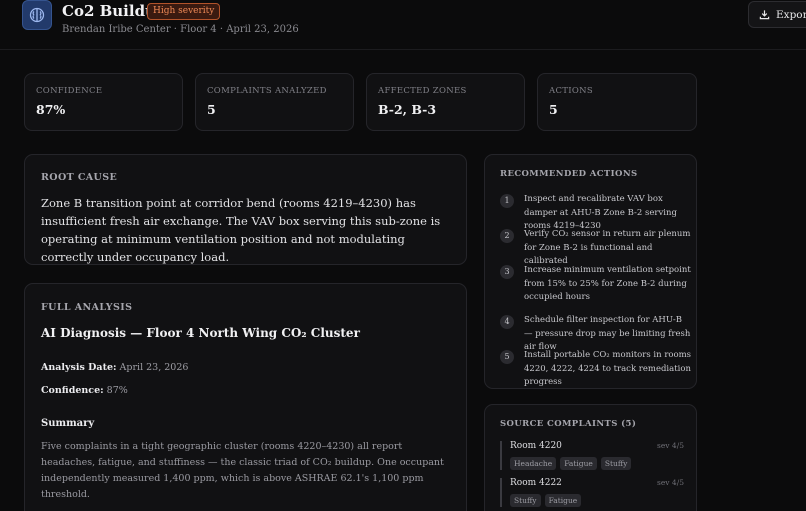 This screenshot has width=806, height=511. What do you see at coordinates (51, 109) in the screenshot?
I see `stat-value: 87%` at bounding box center [51, 109].